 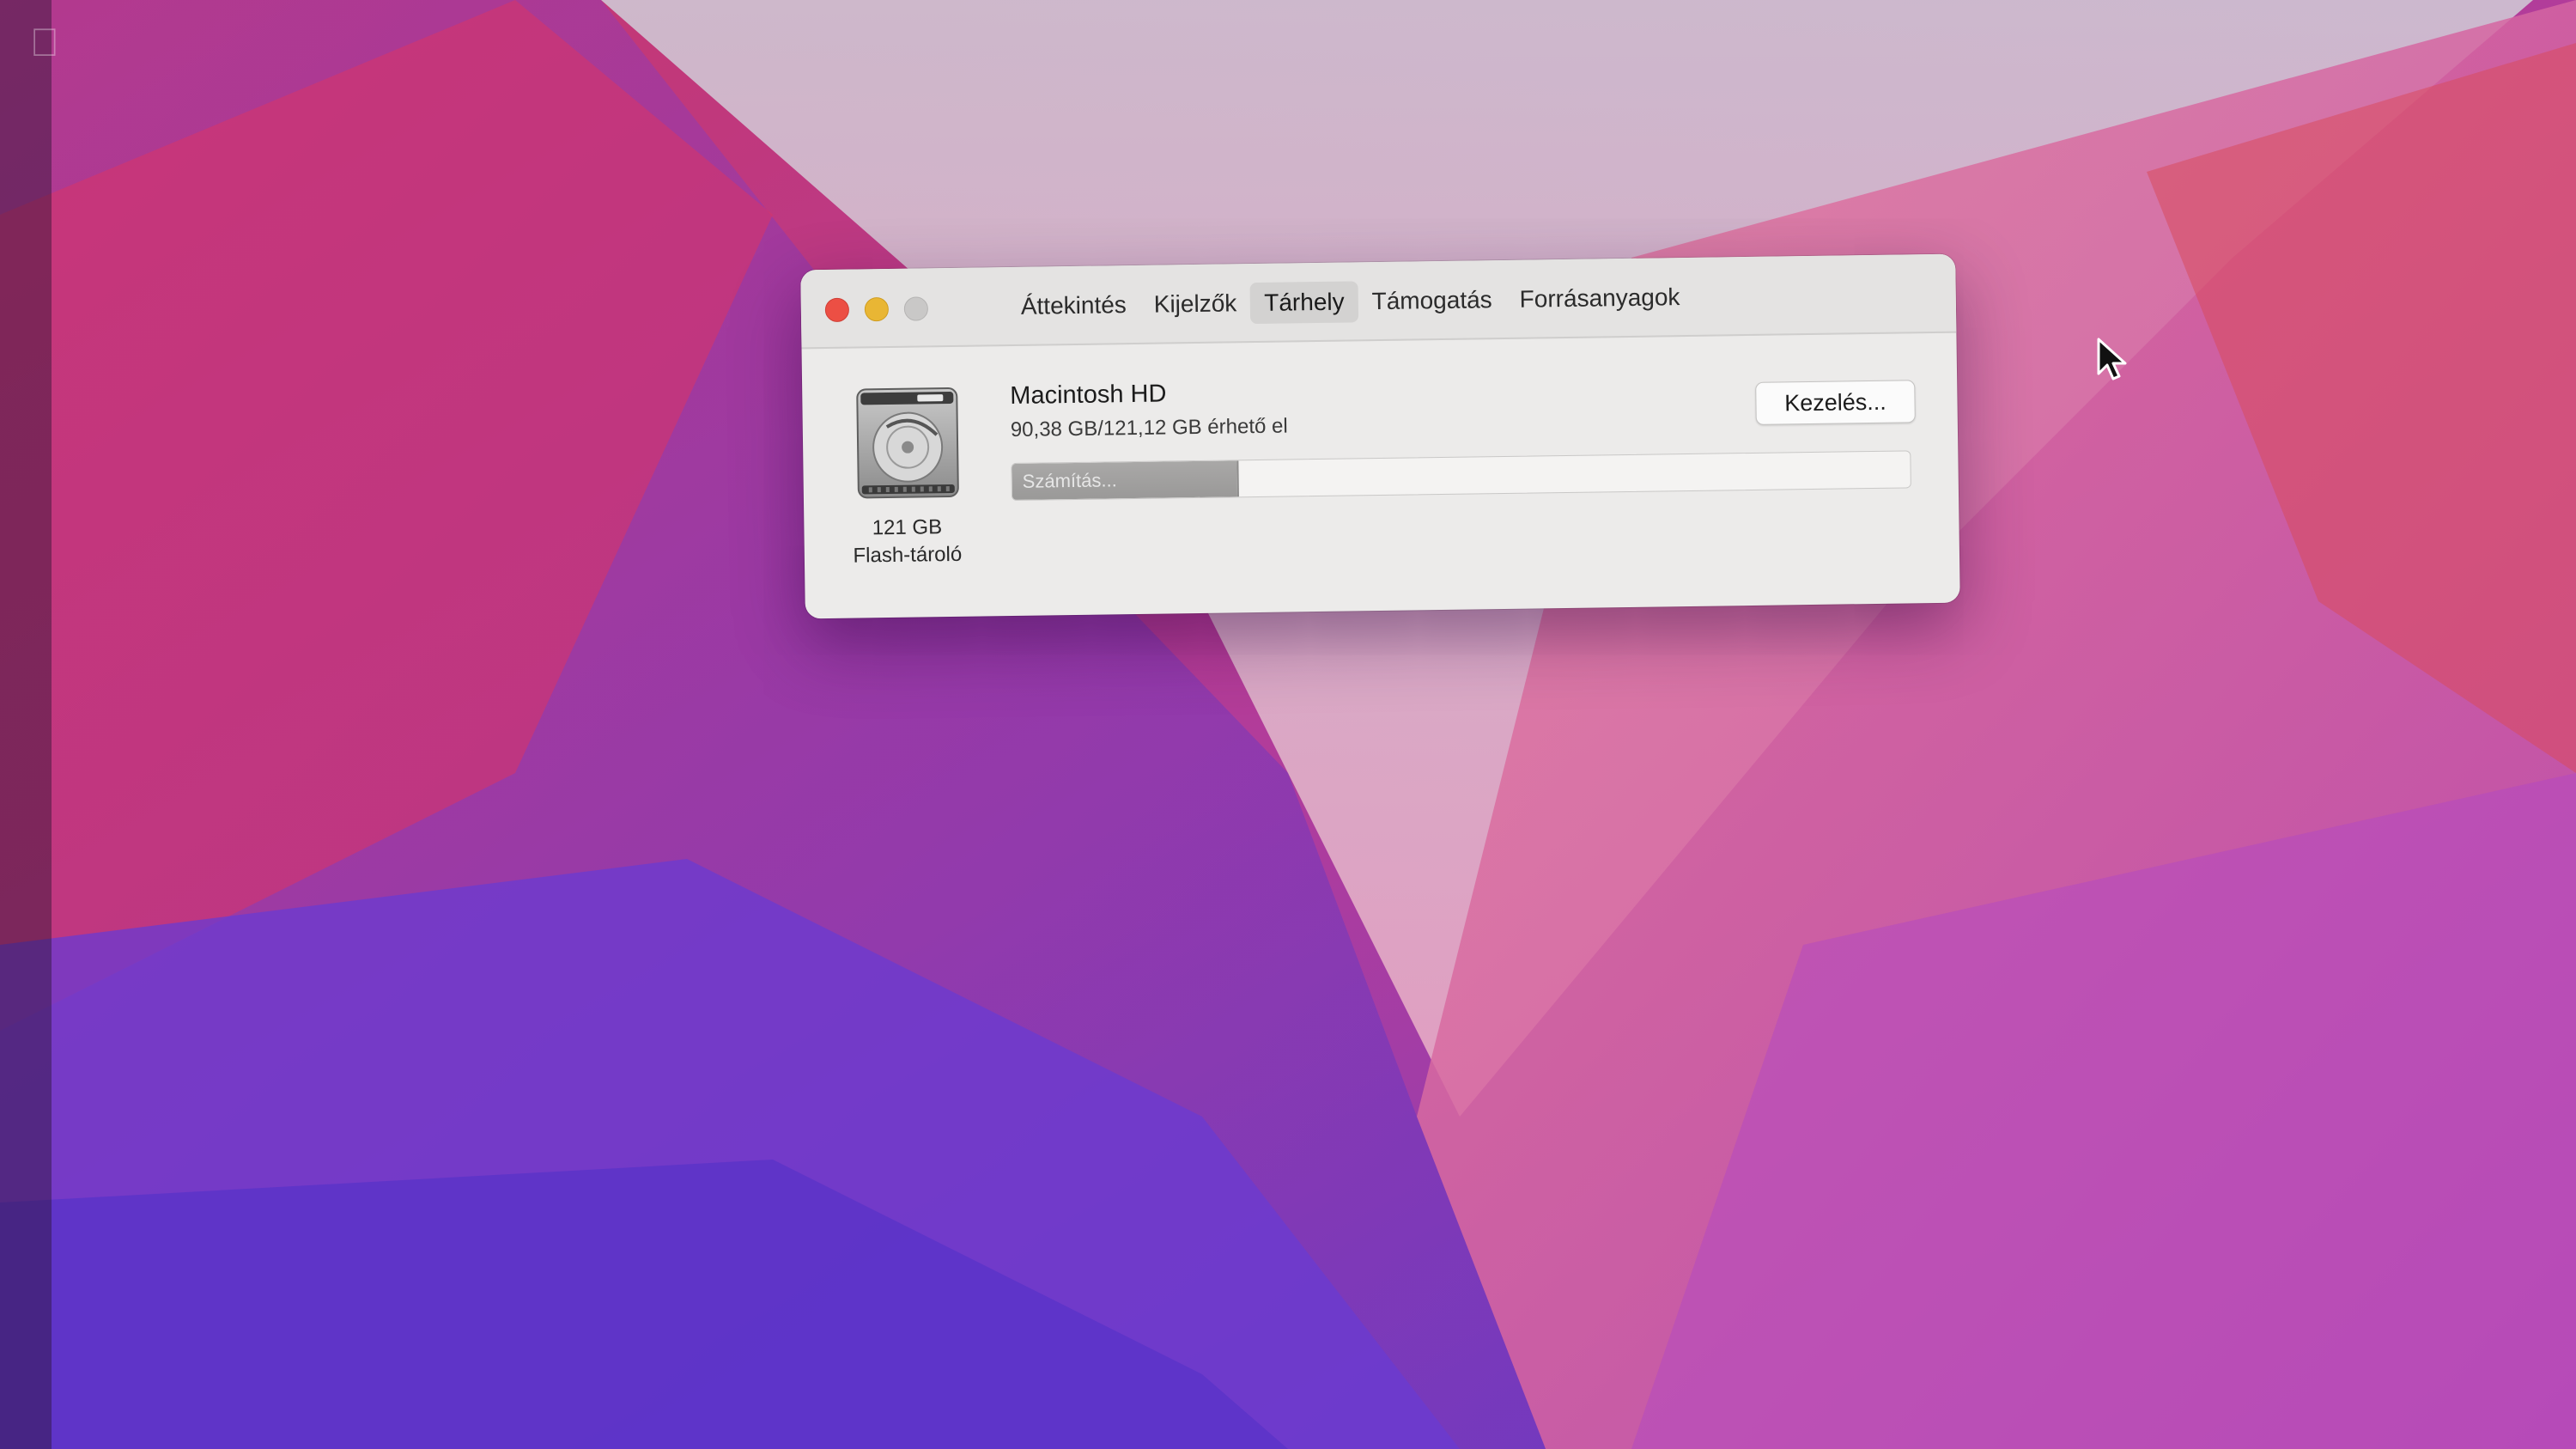 What do you see at coordinates (2112, 359) in the screenshot?
I see `mouse-pointer-icon` at bounding box center [2112, 359].